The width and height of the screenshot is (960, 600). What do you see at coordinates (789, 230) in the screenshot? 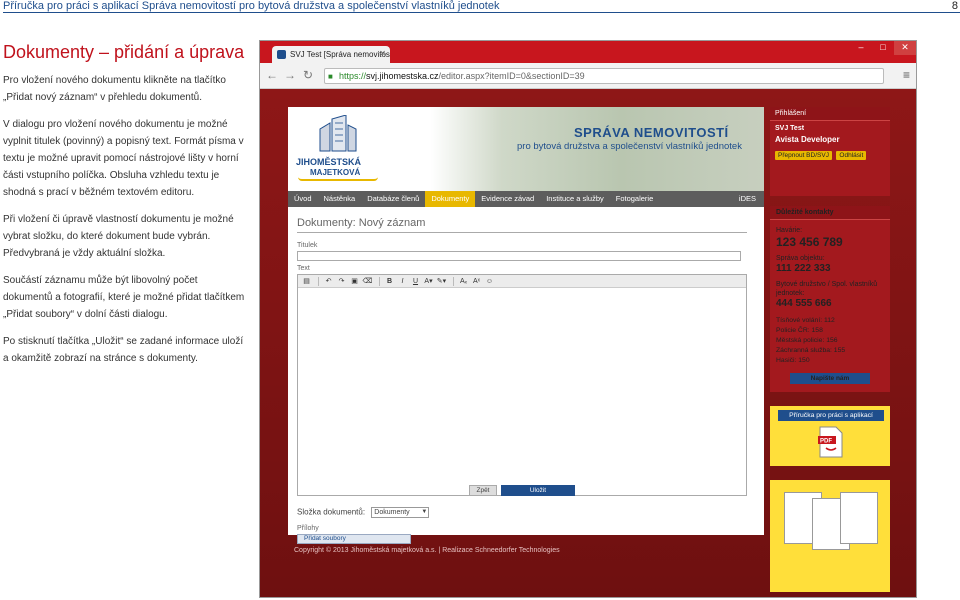
I see `havarie-label: Havárie:` at bounding box center [789, 230].